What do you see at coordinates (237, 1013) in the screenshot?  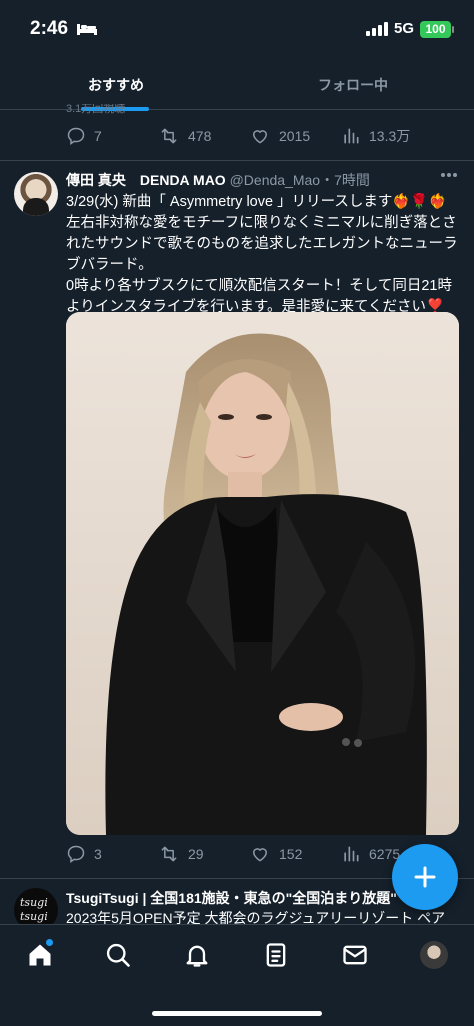 I see `home-indicator` at bounding box center [237, 1013].